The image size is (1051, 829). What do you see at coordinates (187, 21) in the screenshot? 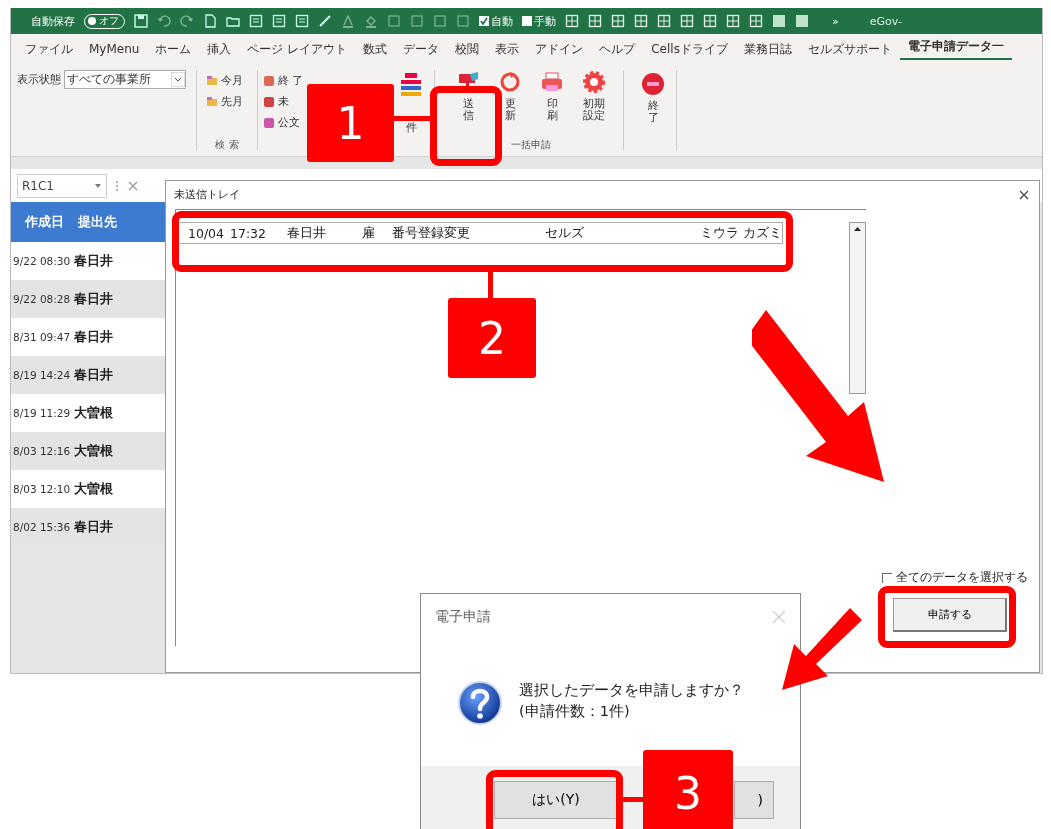
I see `redo-icon` at bounding box center [187, 21].